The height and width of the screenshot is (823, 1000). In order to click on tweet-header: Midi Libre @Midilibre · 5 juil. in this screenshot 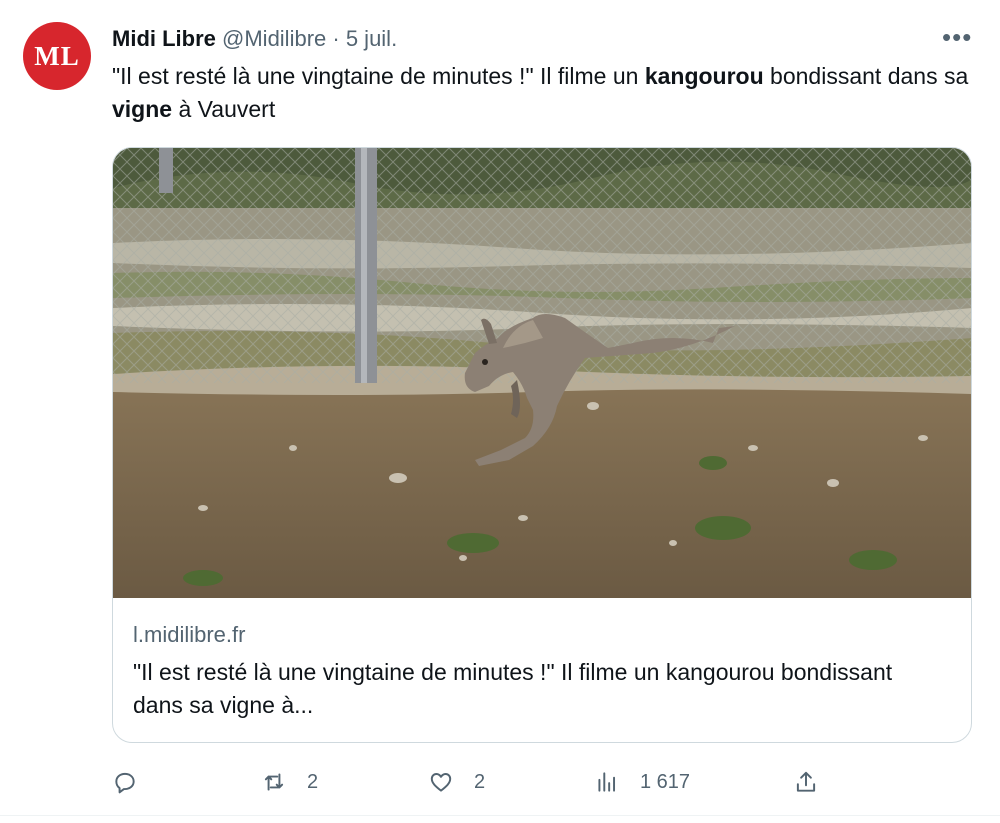, I will do `click(254, 39)`.